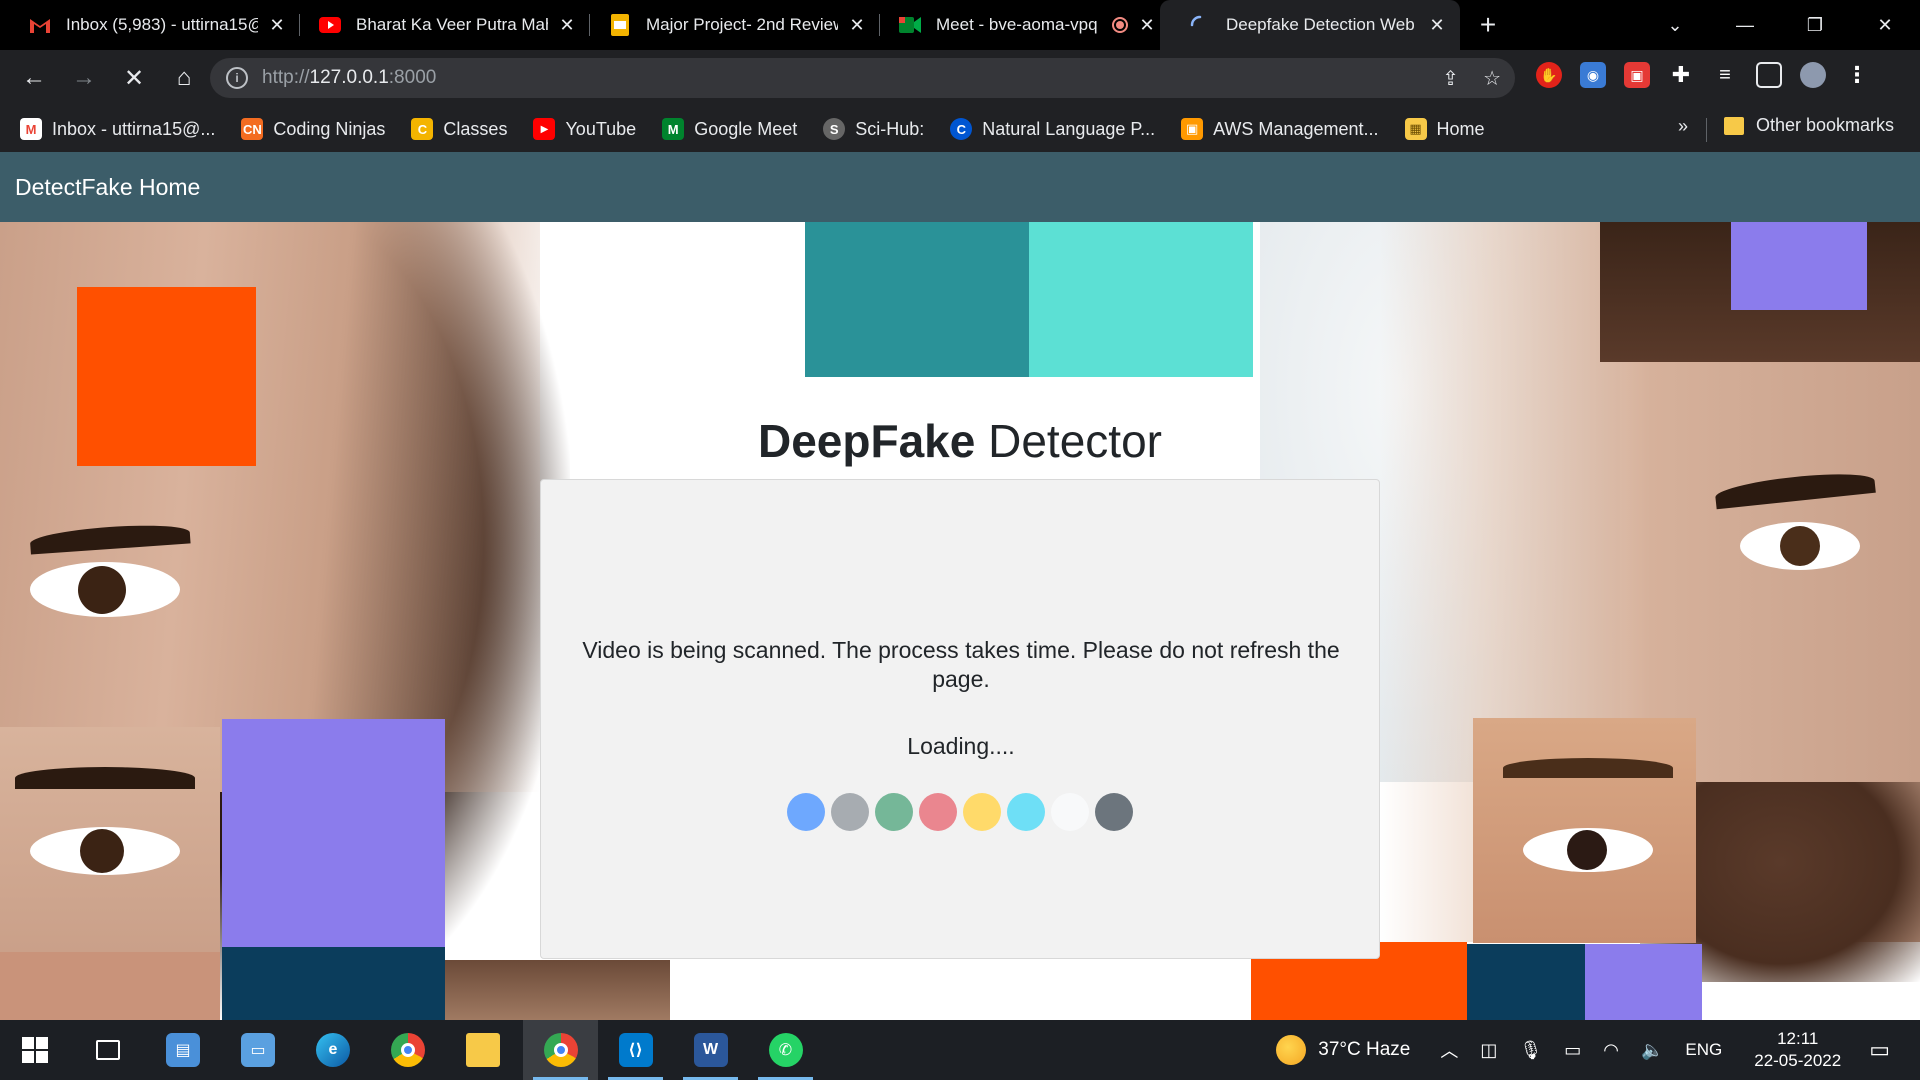  I want to click on microphone-icon: 🎙, so click(1530, 1050).